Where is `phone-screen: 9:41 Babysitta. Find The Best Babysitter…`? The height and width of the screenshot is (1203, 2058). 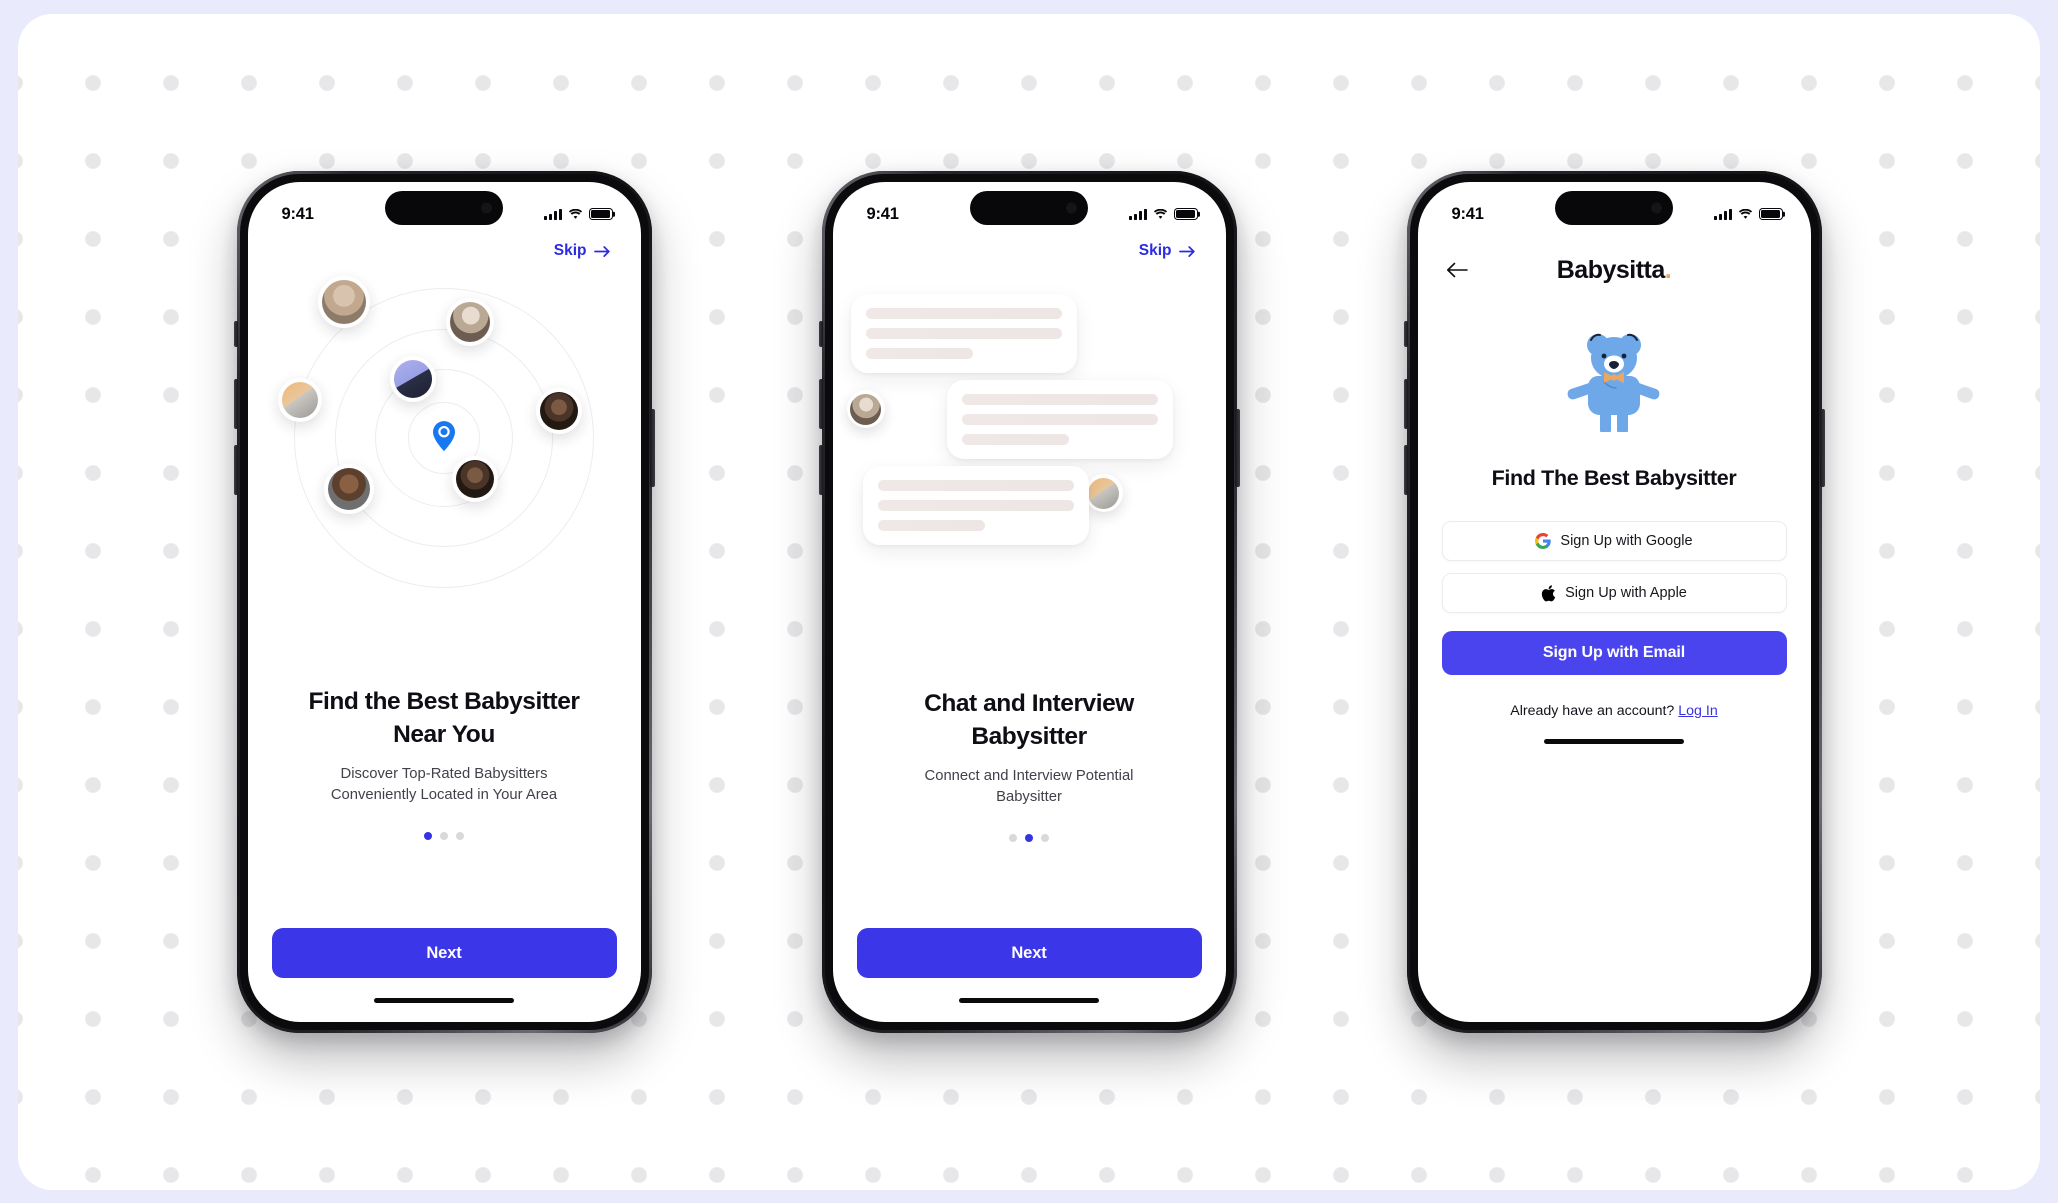 phone-screen: 9:41 Babysitta. Find The Best Babysitter… is located at coordinates (1614, 602).